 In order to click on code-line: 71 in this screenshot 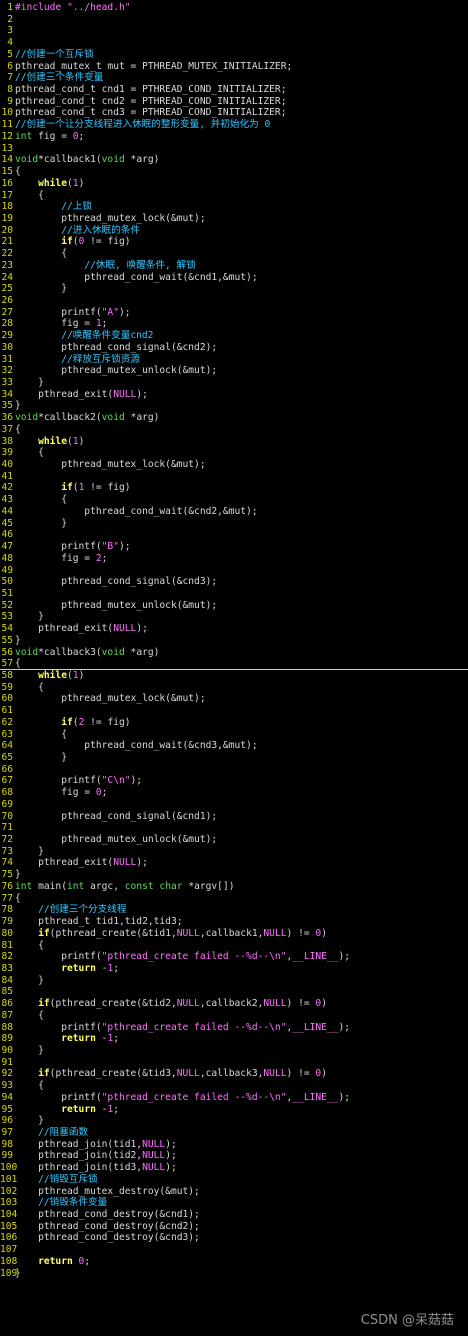, I will do `click(234, 828)`.